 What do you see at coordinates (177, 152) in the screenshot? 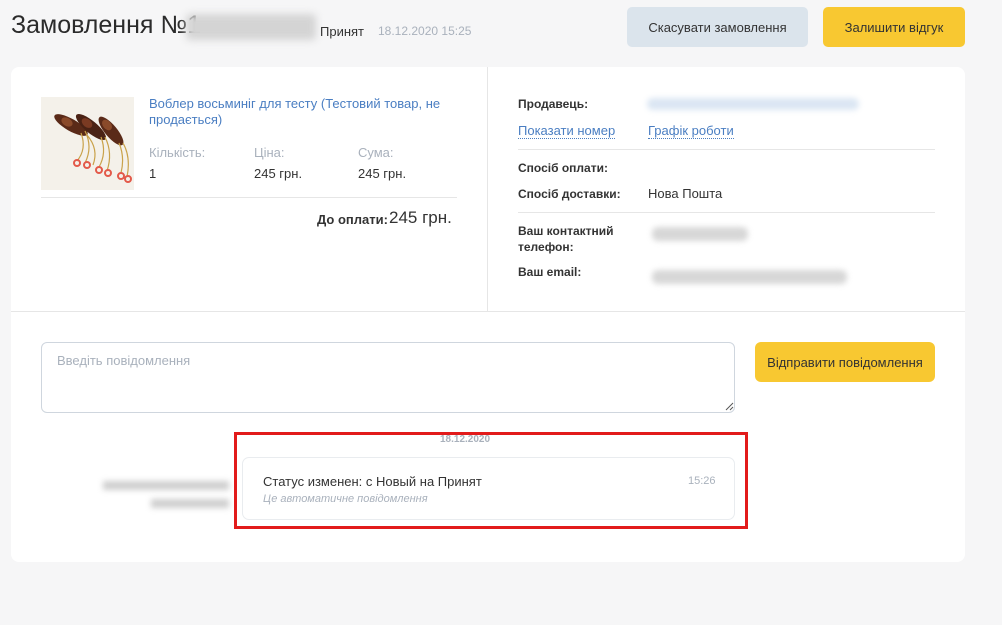
I see `quantity-label: Кількість:` at bounding box center [177, 152].